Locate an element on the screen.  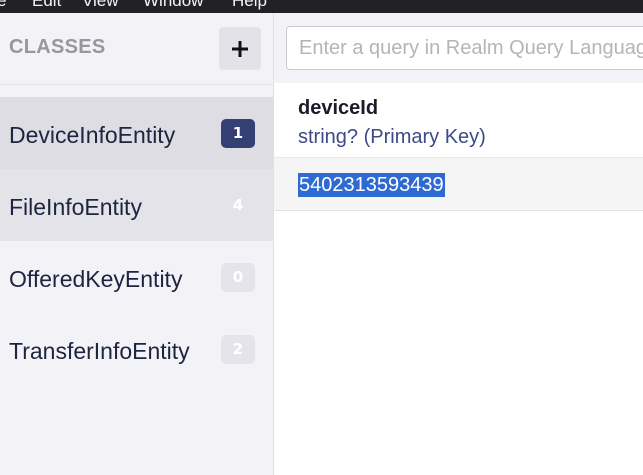
count-badge: 4 is located at coordinates (238, 205).